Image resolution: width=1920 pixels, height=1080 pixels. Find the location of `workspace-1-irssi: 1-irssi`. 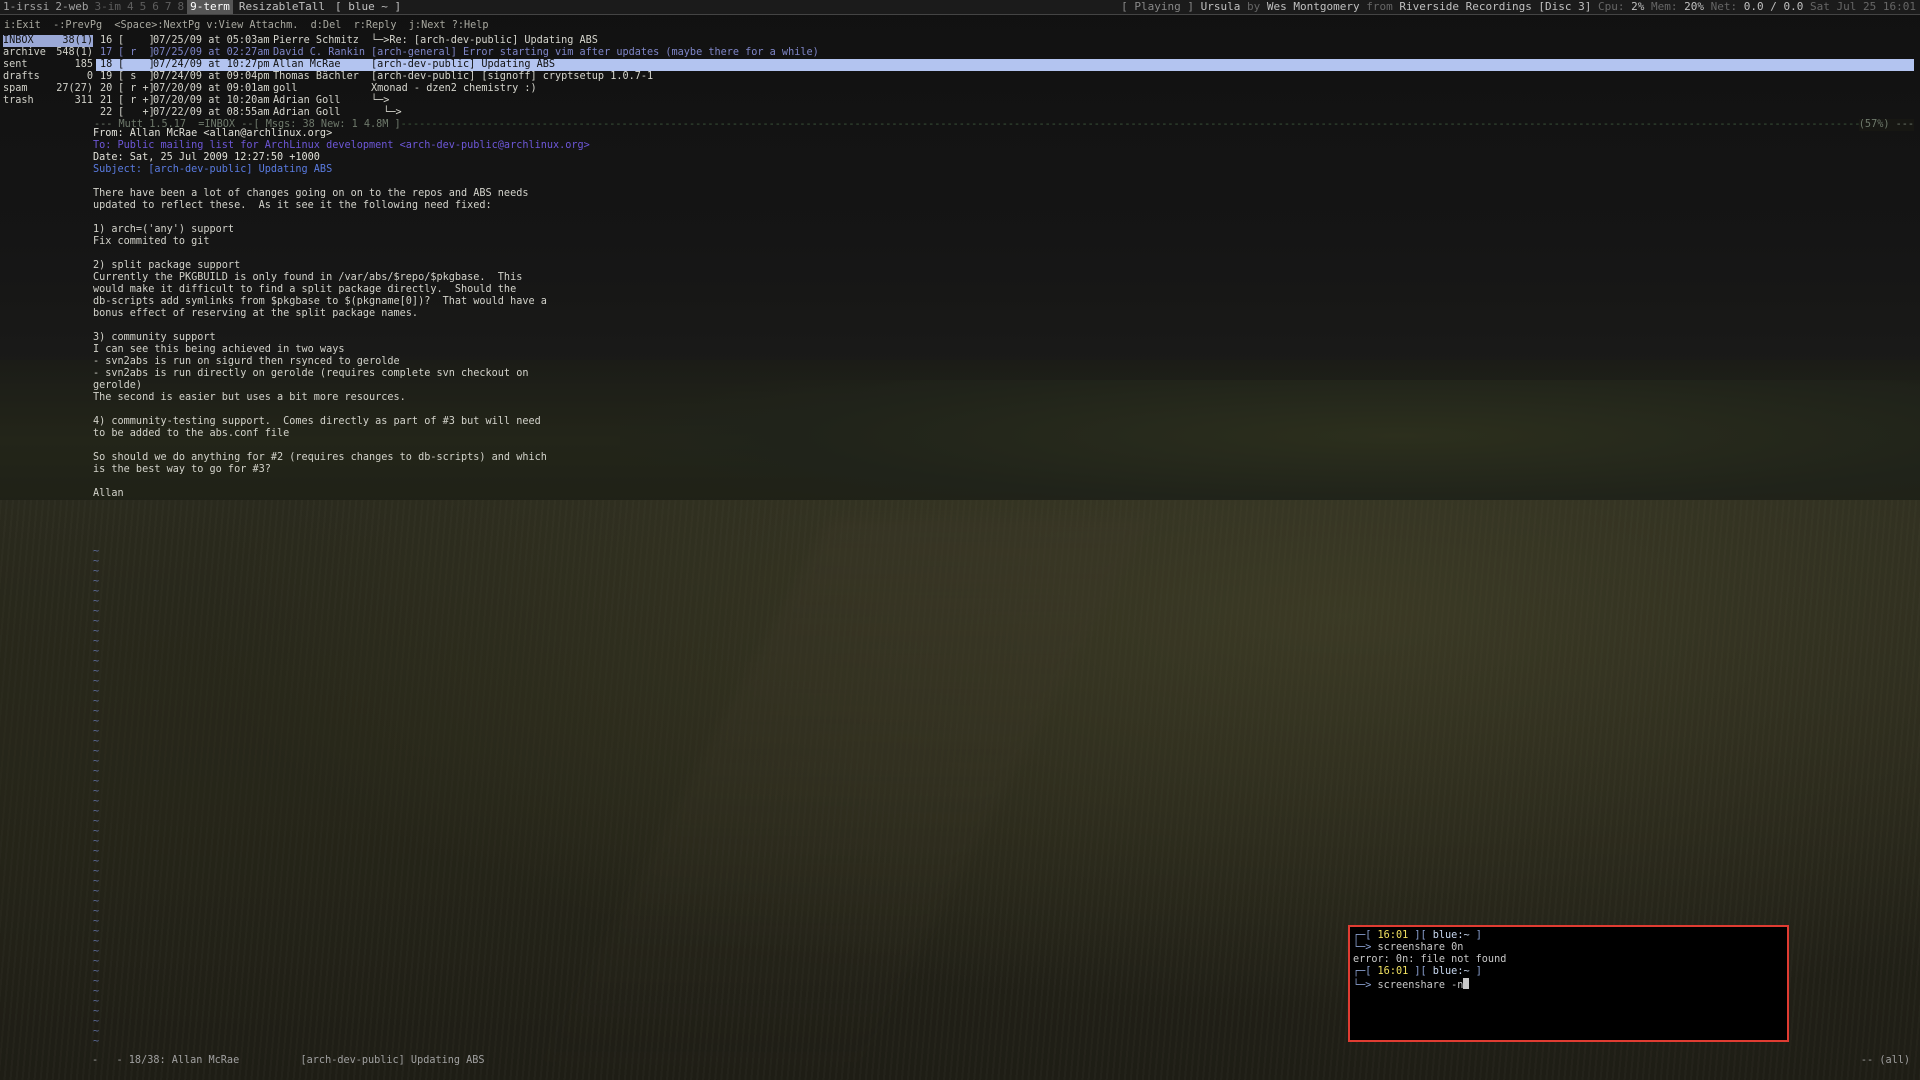

workspace-1-irssi: 1-irssi is located at coordinates (26, 7).